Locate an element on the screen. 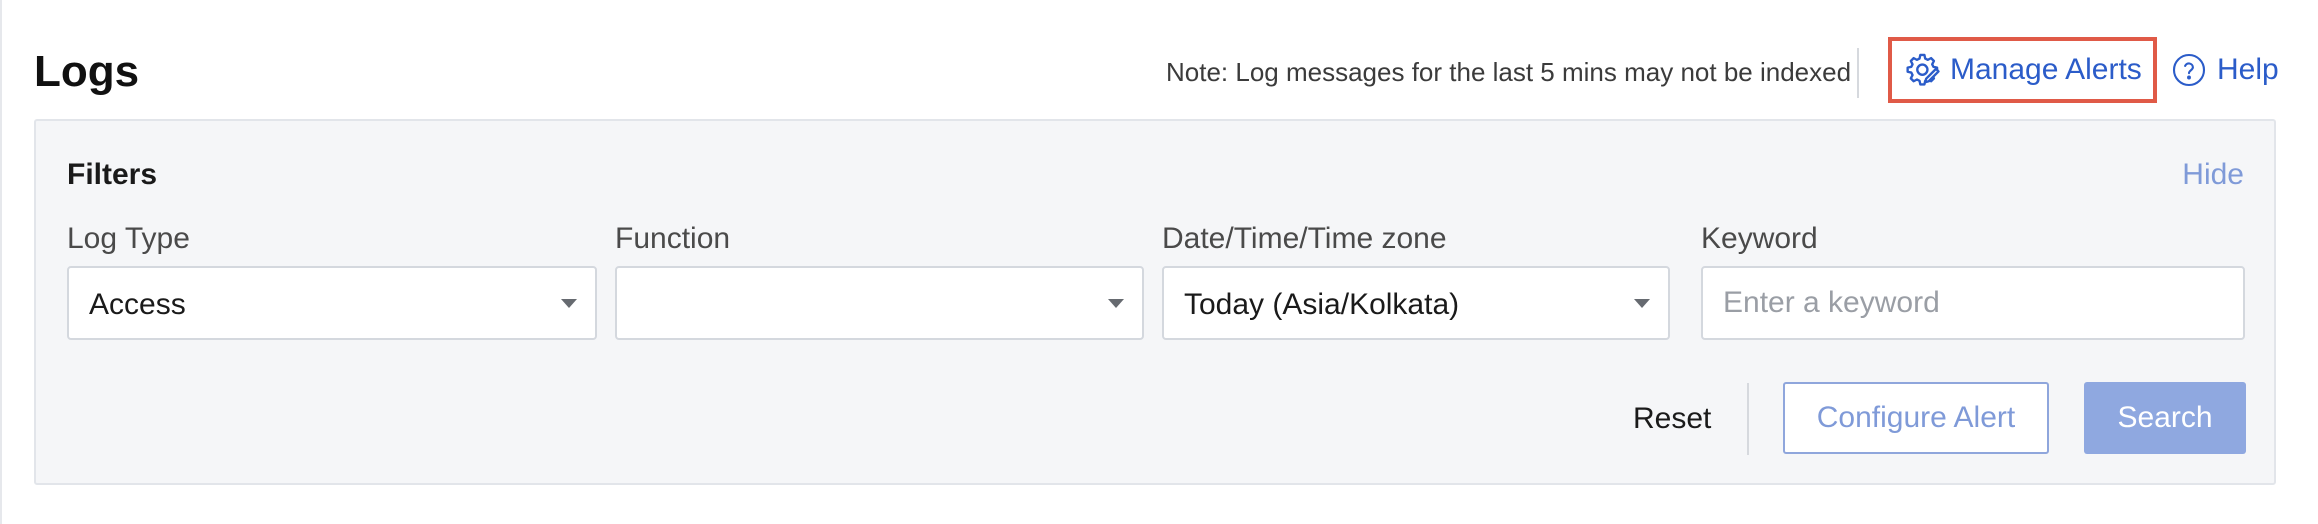 The width and height of the screenshot is (2318, 524). actions-divider is located at coordinates (1748, 419).